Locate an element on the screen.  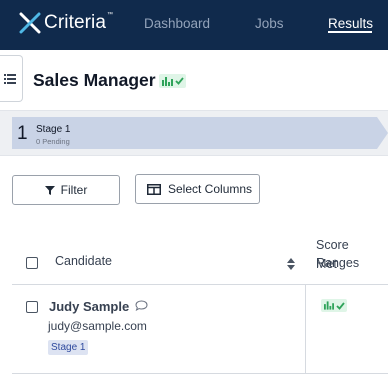
criteria-logo: Criteria ™ is located at coordinates (66, 23).